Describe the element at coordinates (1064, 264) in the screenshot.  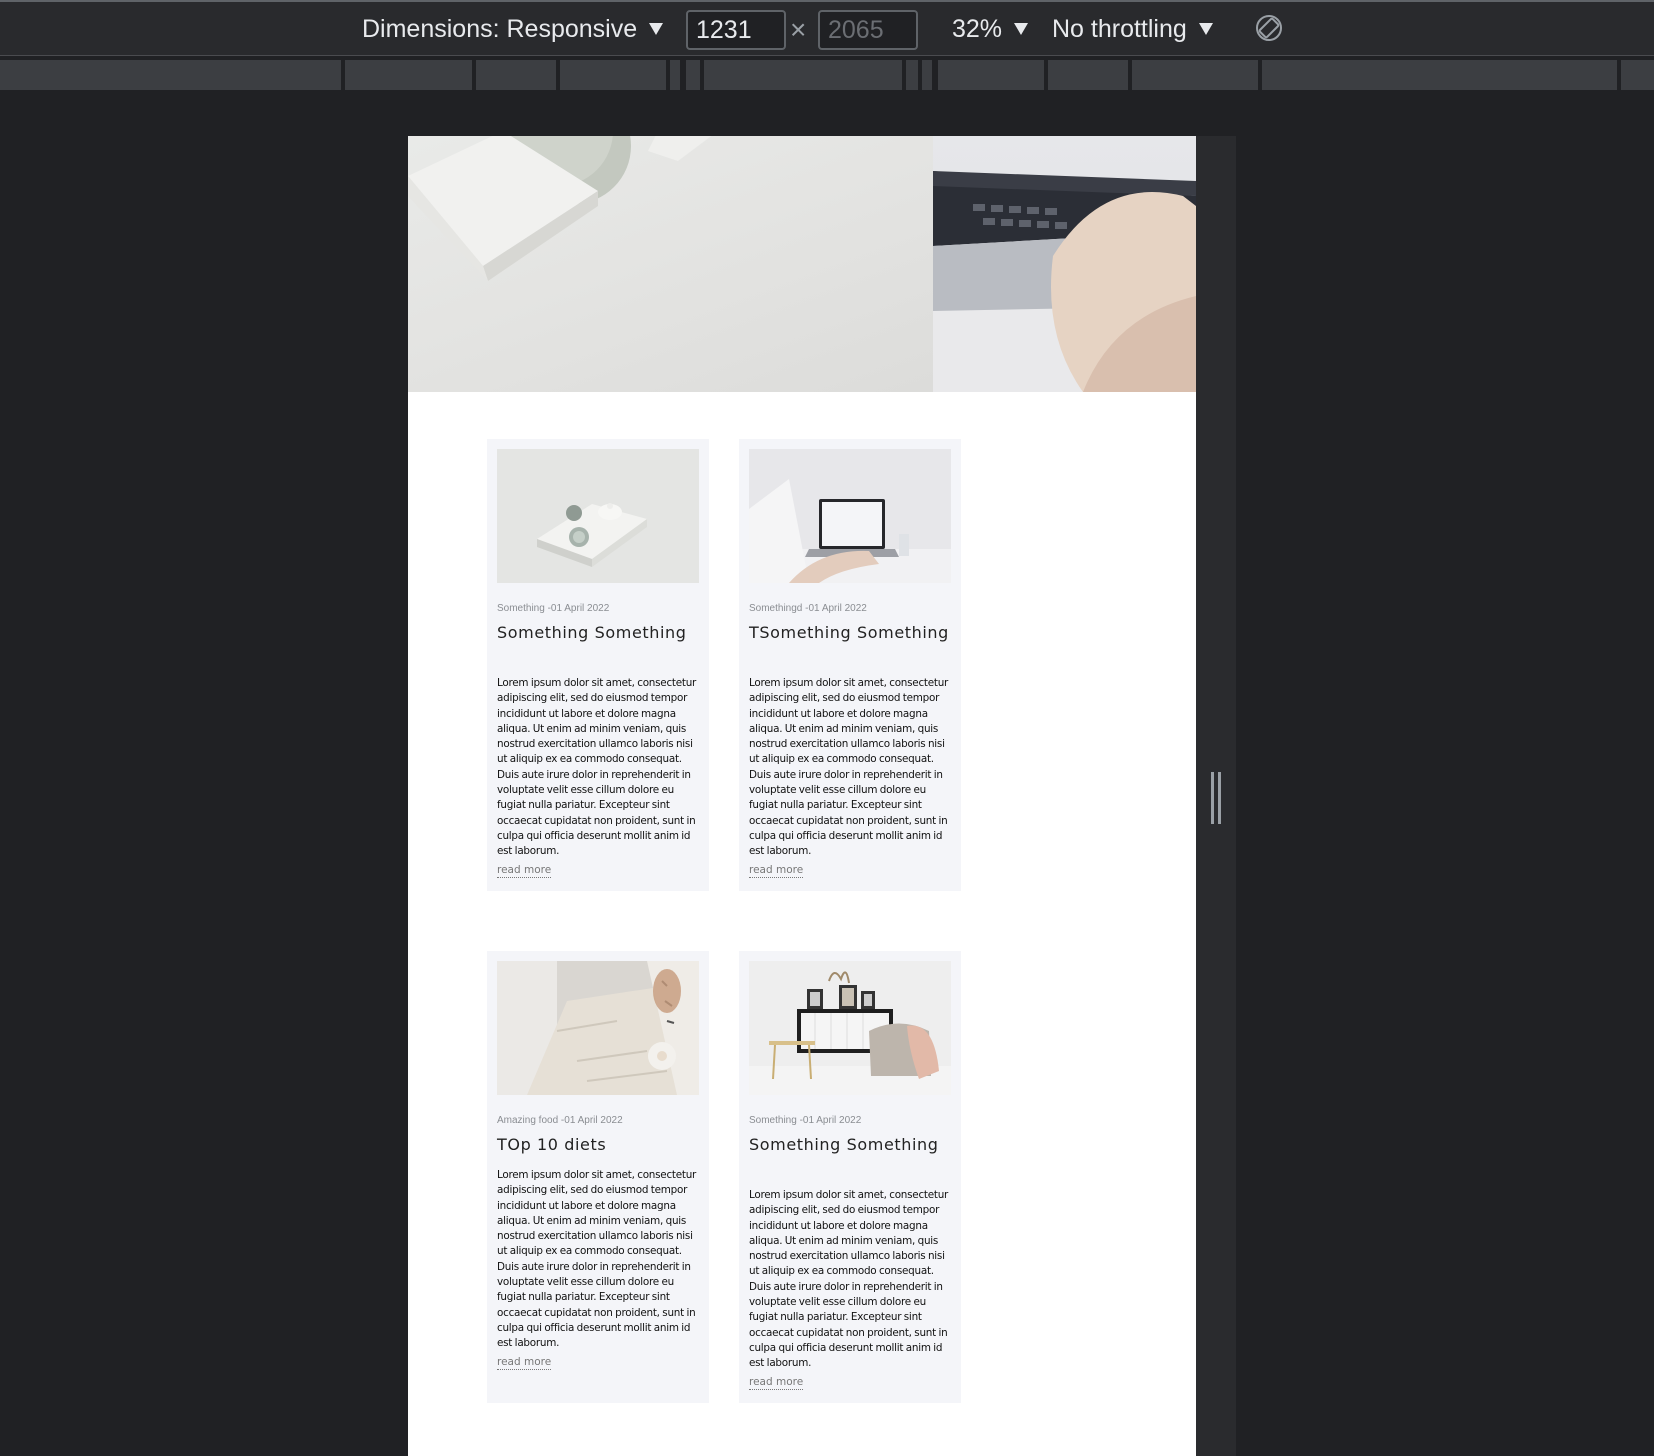
I see `hero-image-right` at that location.